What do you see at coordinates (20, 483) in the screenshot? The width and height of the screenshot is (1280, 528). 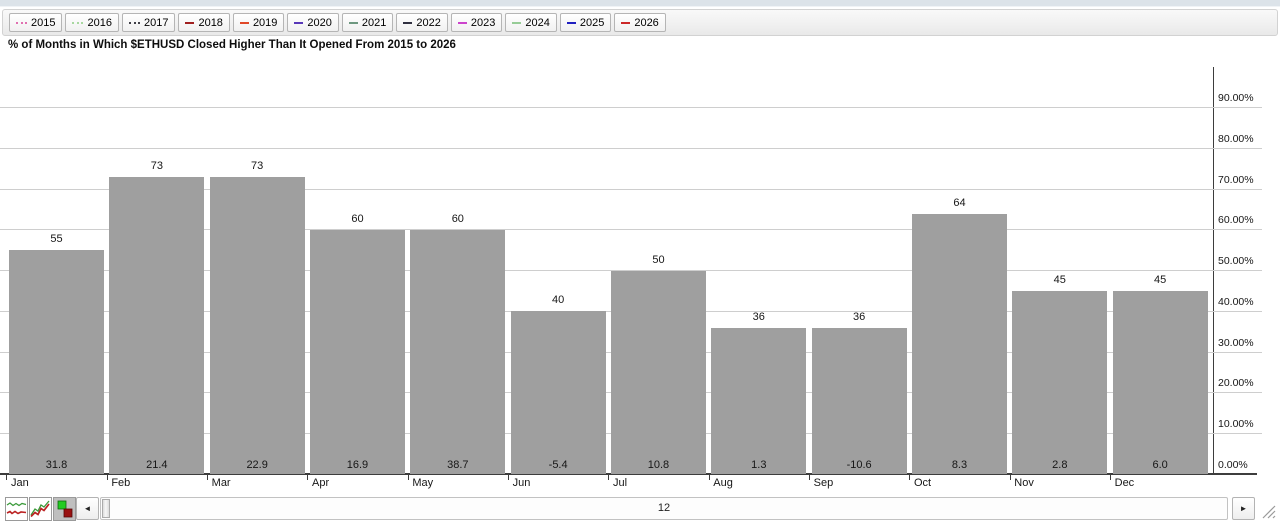 I see `month-label: Jan` at bounding box center [20, 483].